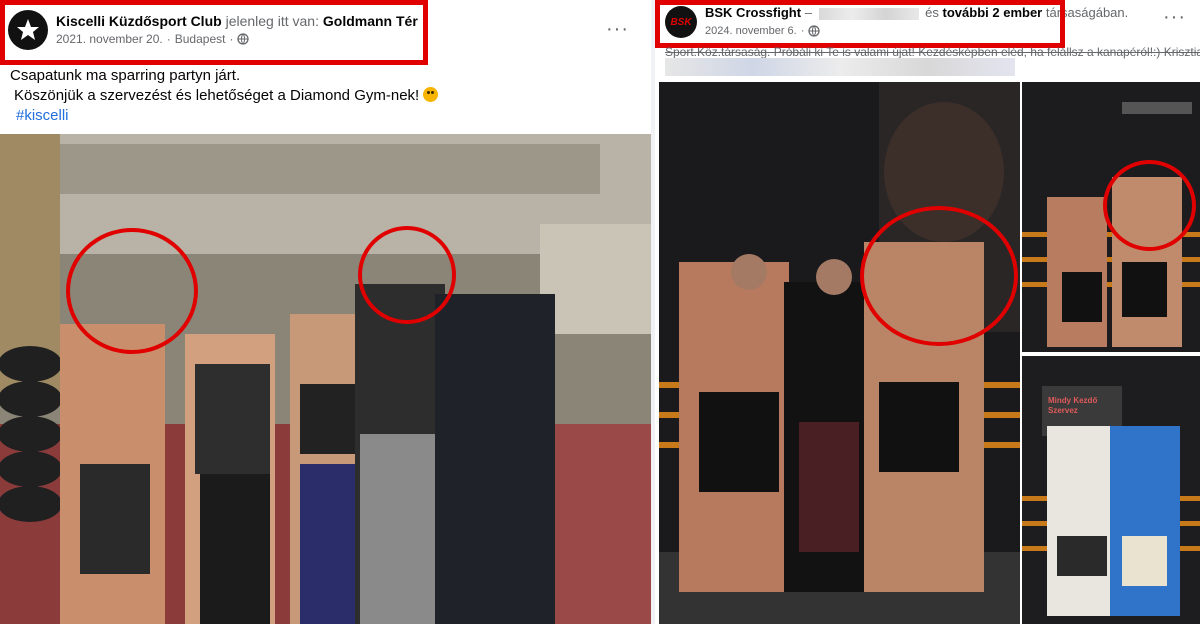 This screenshot has height=624, width=1200. I want to click on avatar-logo: BSK, so click(681, 22).